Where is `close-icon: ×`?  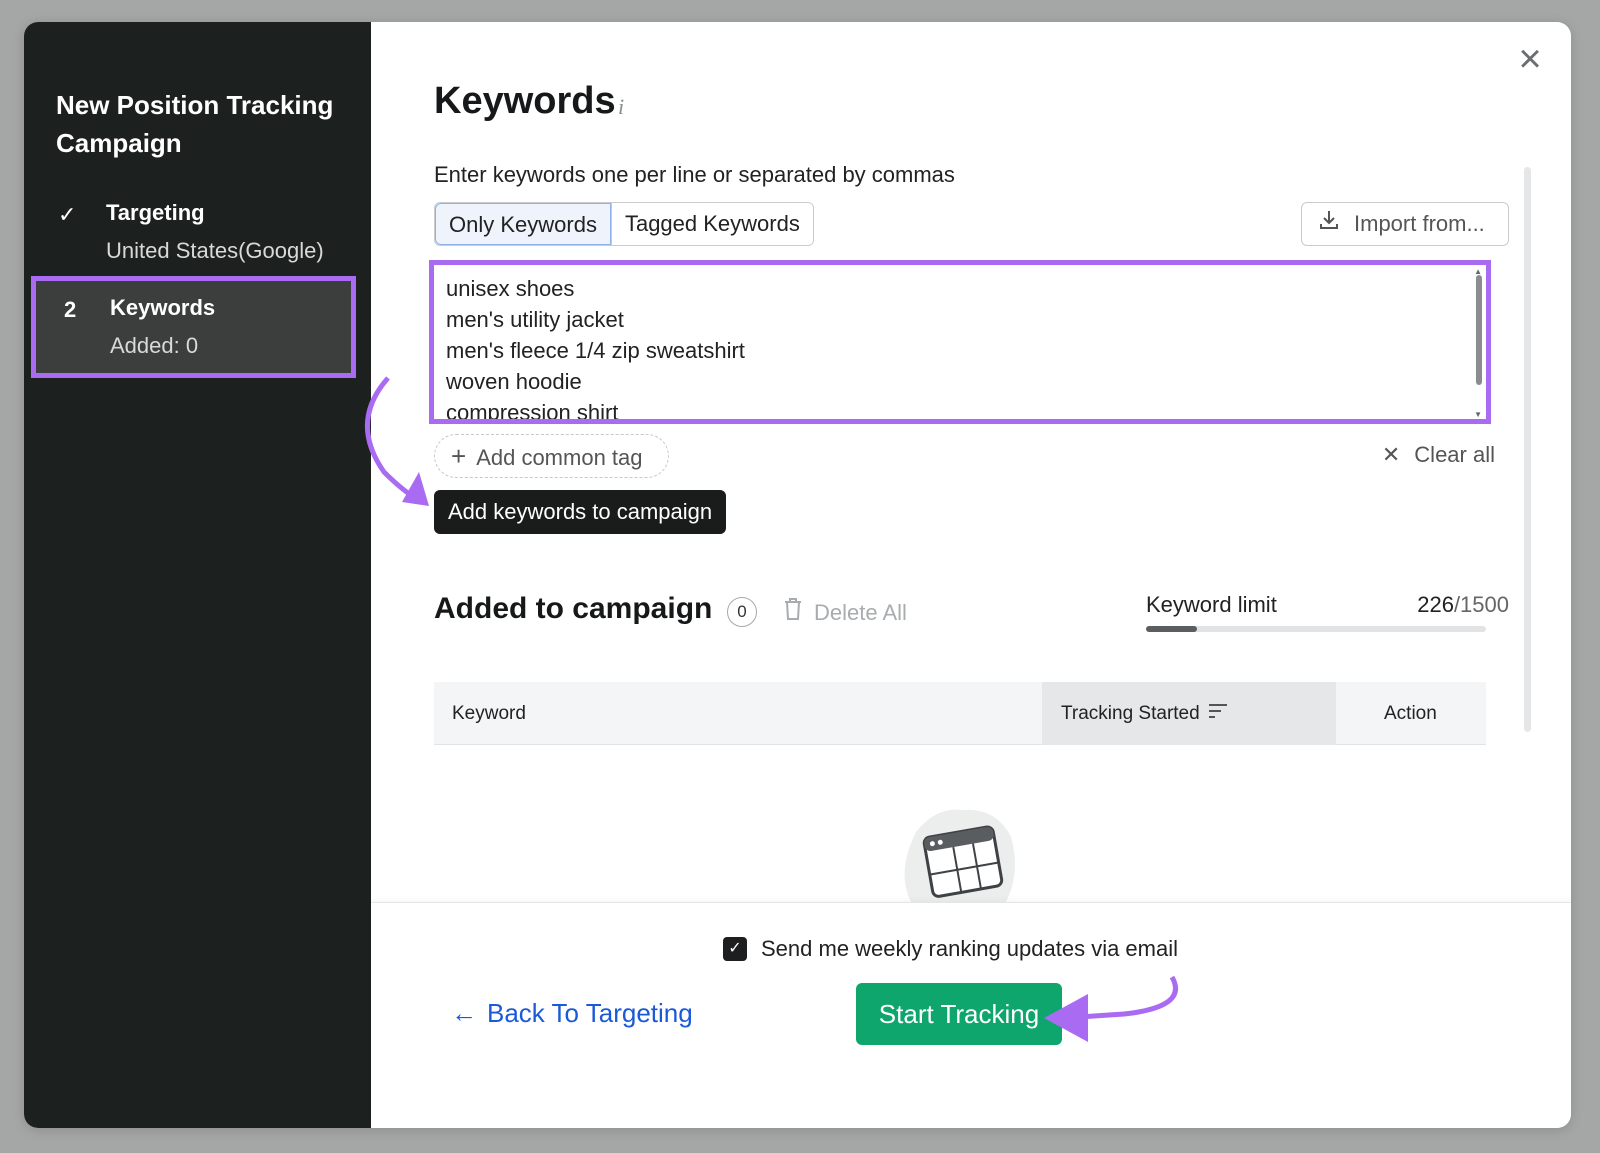
close-icon: × is located at coordinates (1530, 59).